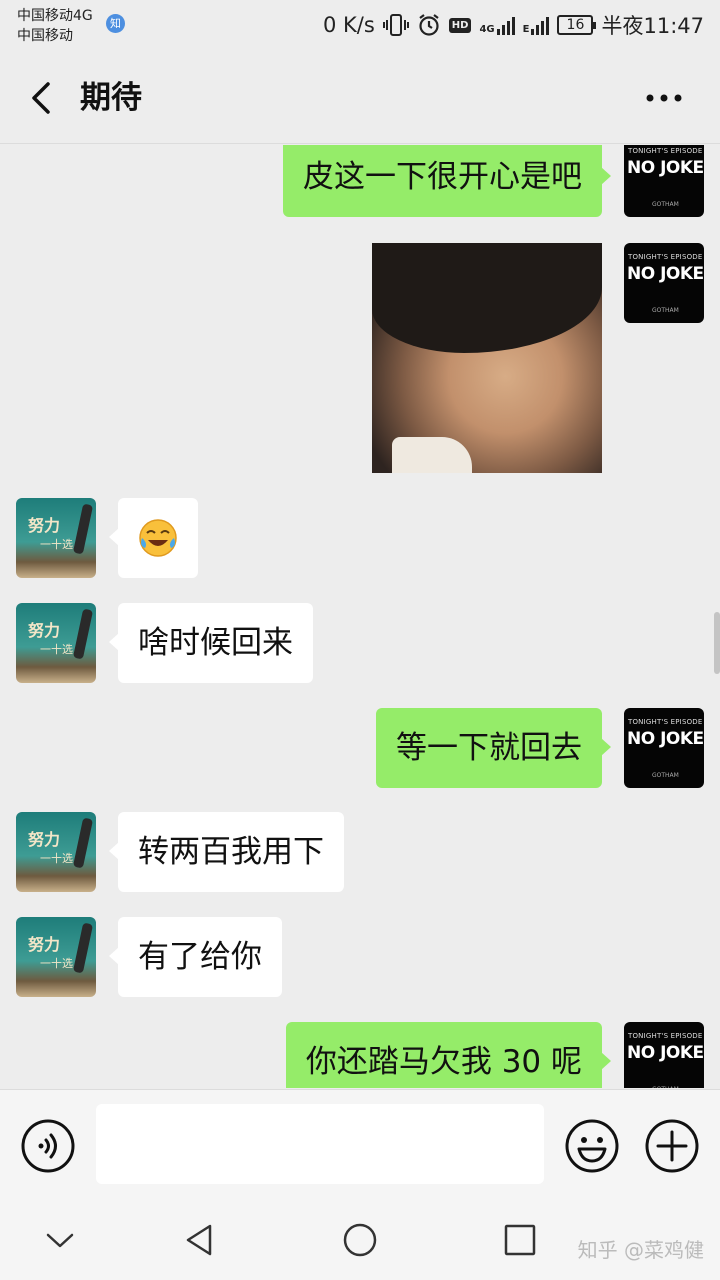  Describe the element at coordinates (526, 29) in the screenshot. I see `net-e-label: E` at that location.